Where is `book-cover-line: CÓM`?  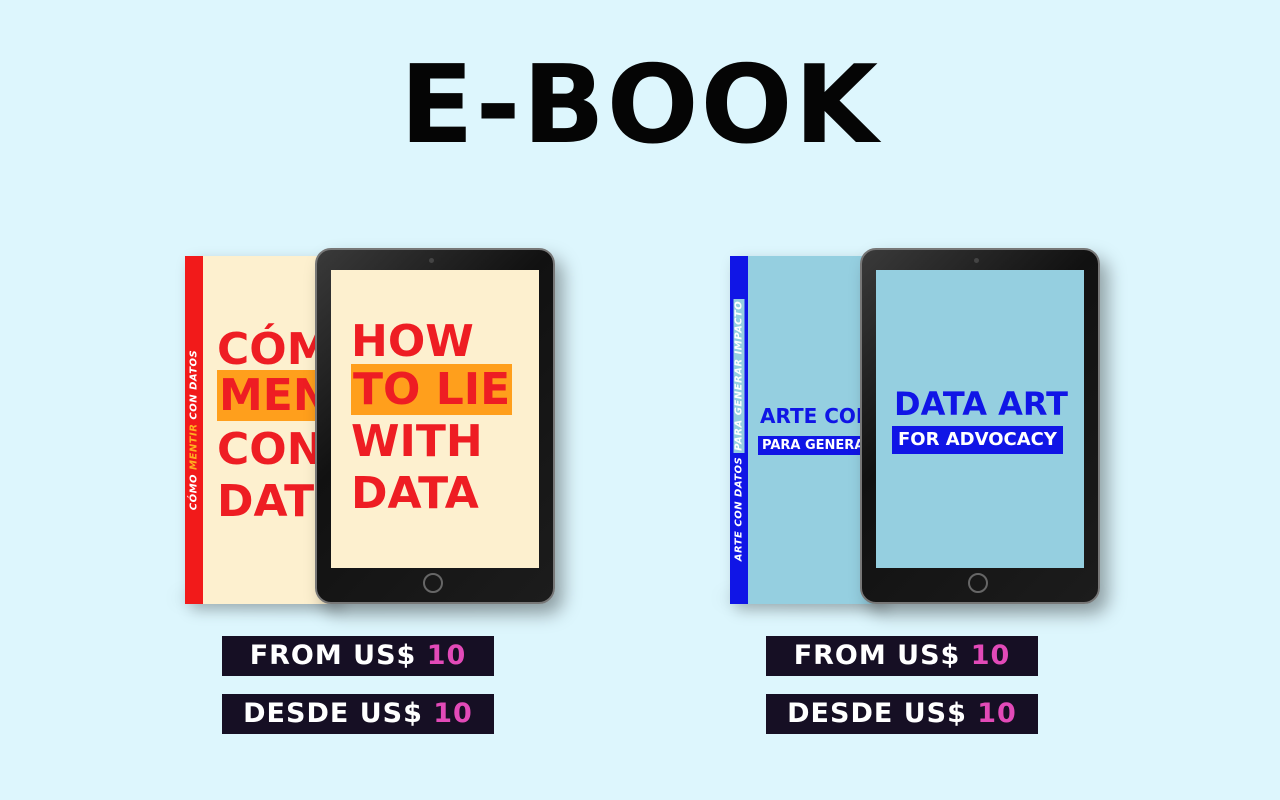 book-cover-line: CÓM is located at coordinates (274, 349).